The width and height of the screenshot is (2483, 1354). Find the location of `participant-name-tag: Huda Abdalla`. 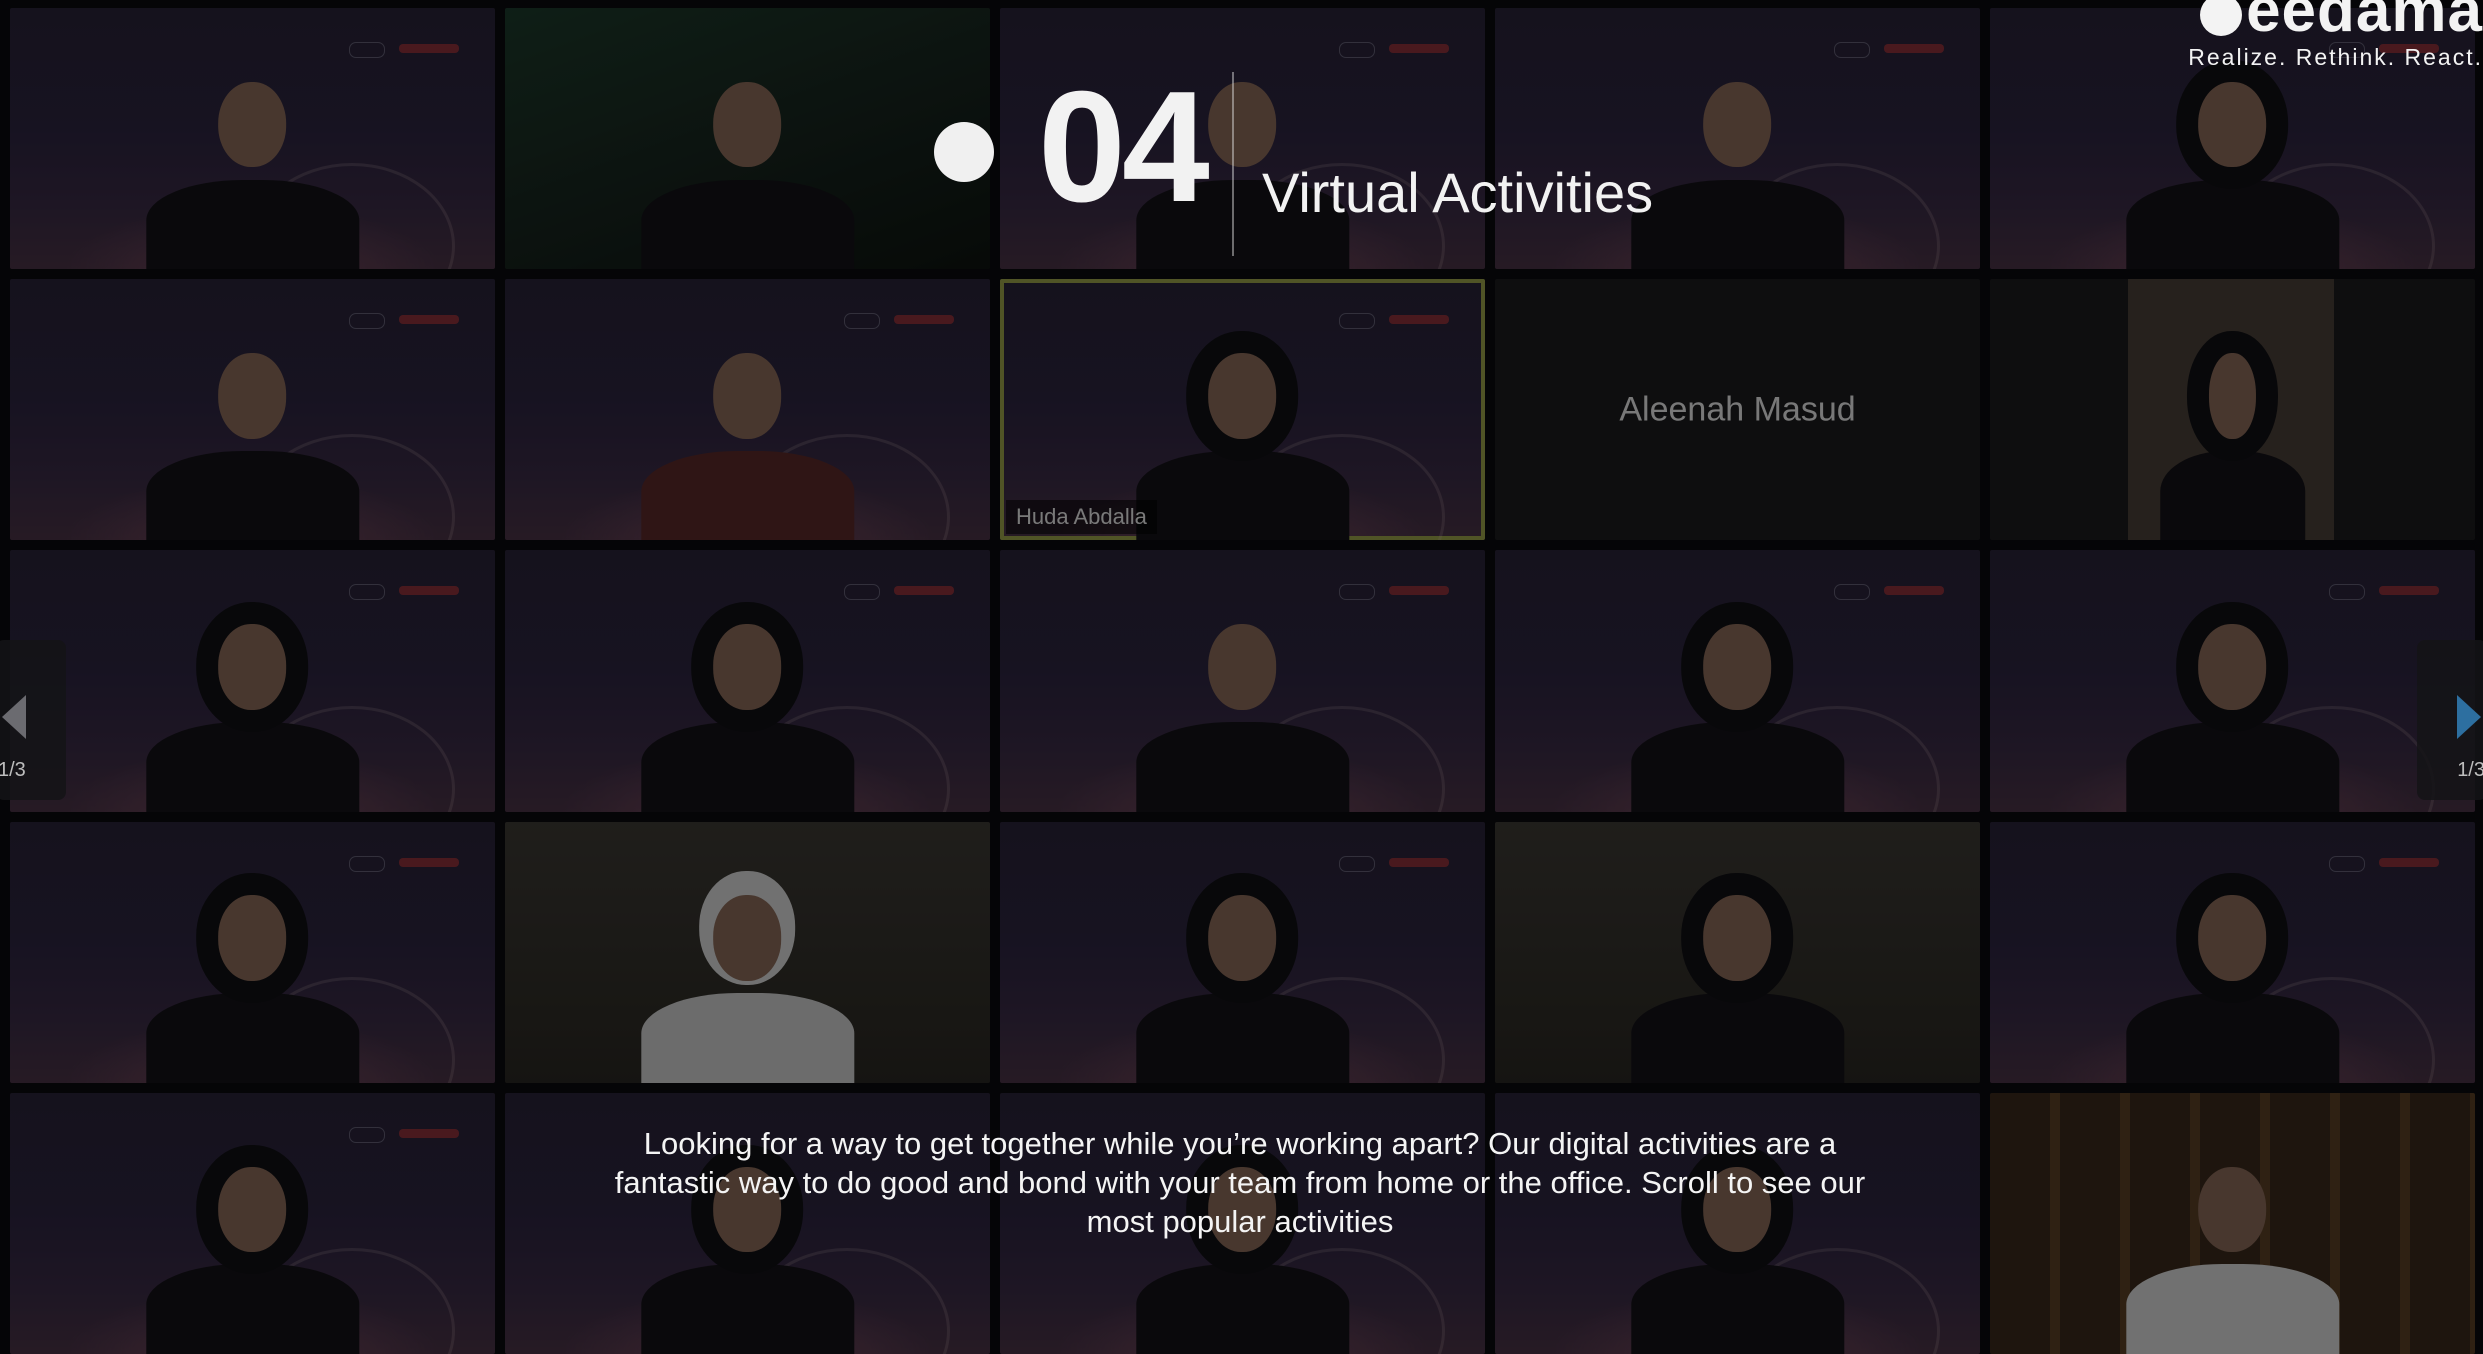

participant-name-tag: Huda Abdalla is located at coordinates (1081, 517).